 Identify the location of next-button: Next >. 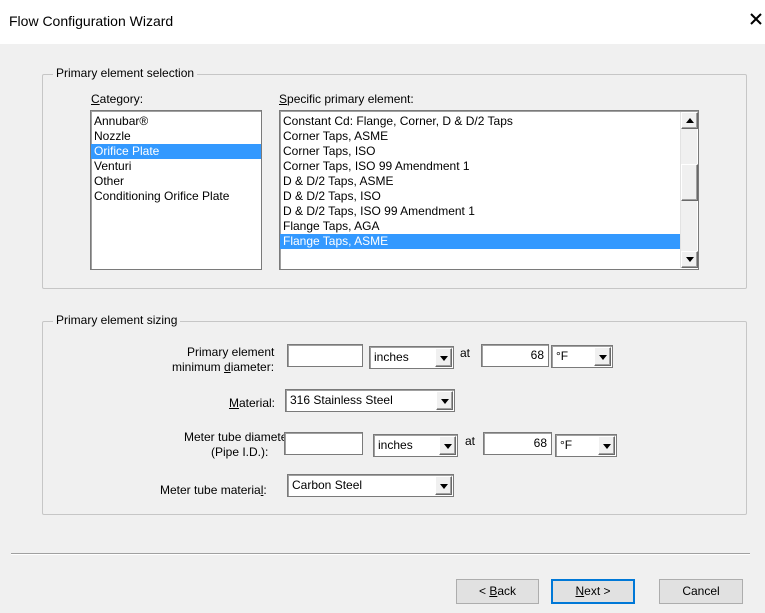
(593, 591).